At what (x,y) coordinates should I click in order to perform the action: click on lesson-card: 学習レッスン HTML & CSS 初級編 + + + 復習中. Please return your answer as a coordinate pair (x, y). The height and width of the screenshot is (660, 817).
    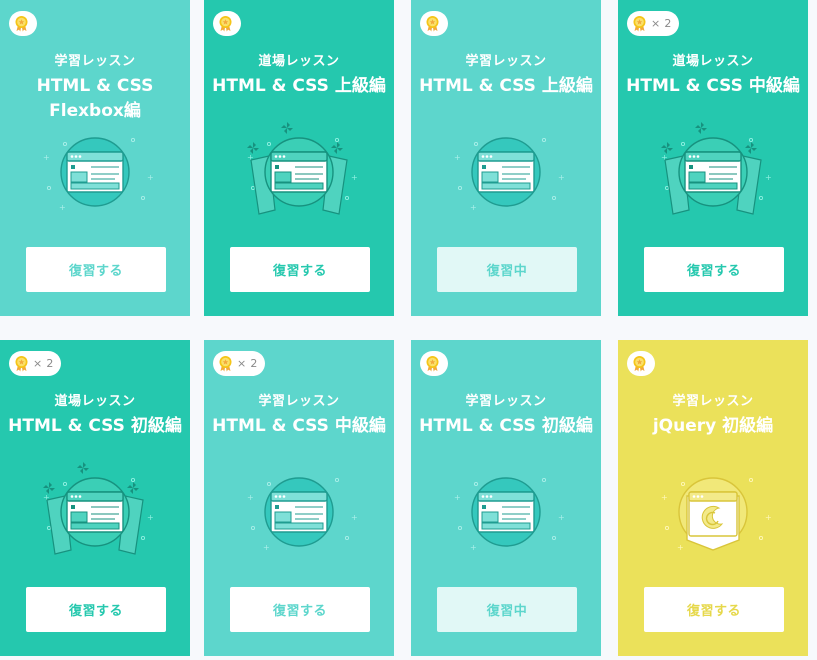
    Looking at the image, I should click on (506, 498).